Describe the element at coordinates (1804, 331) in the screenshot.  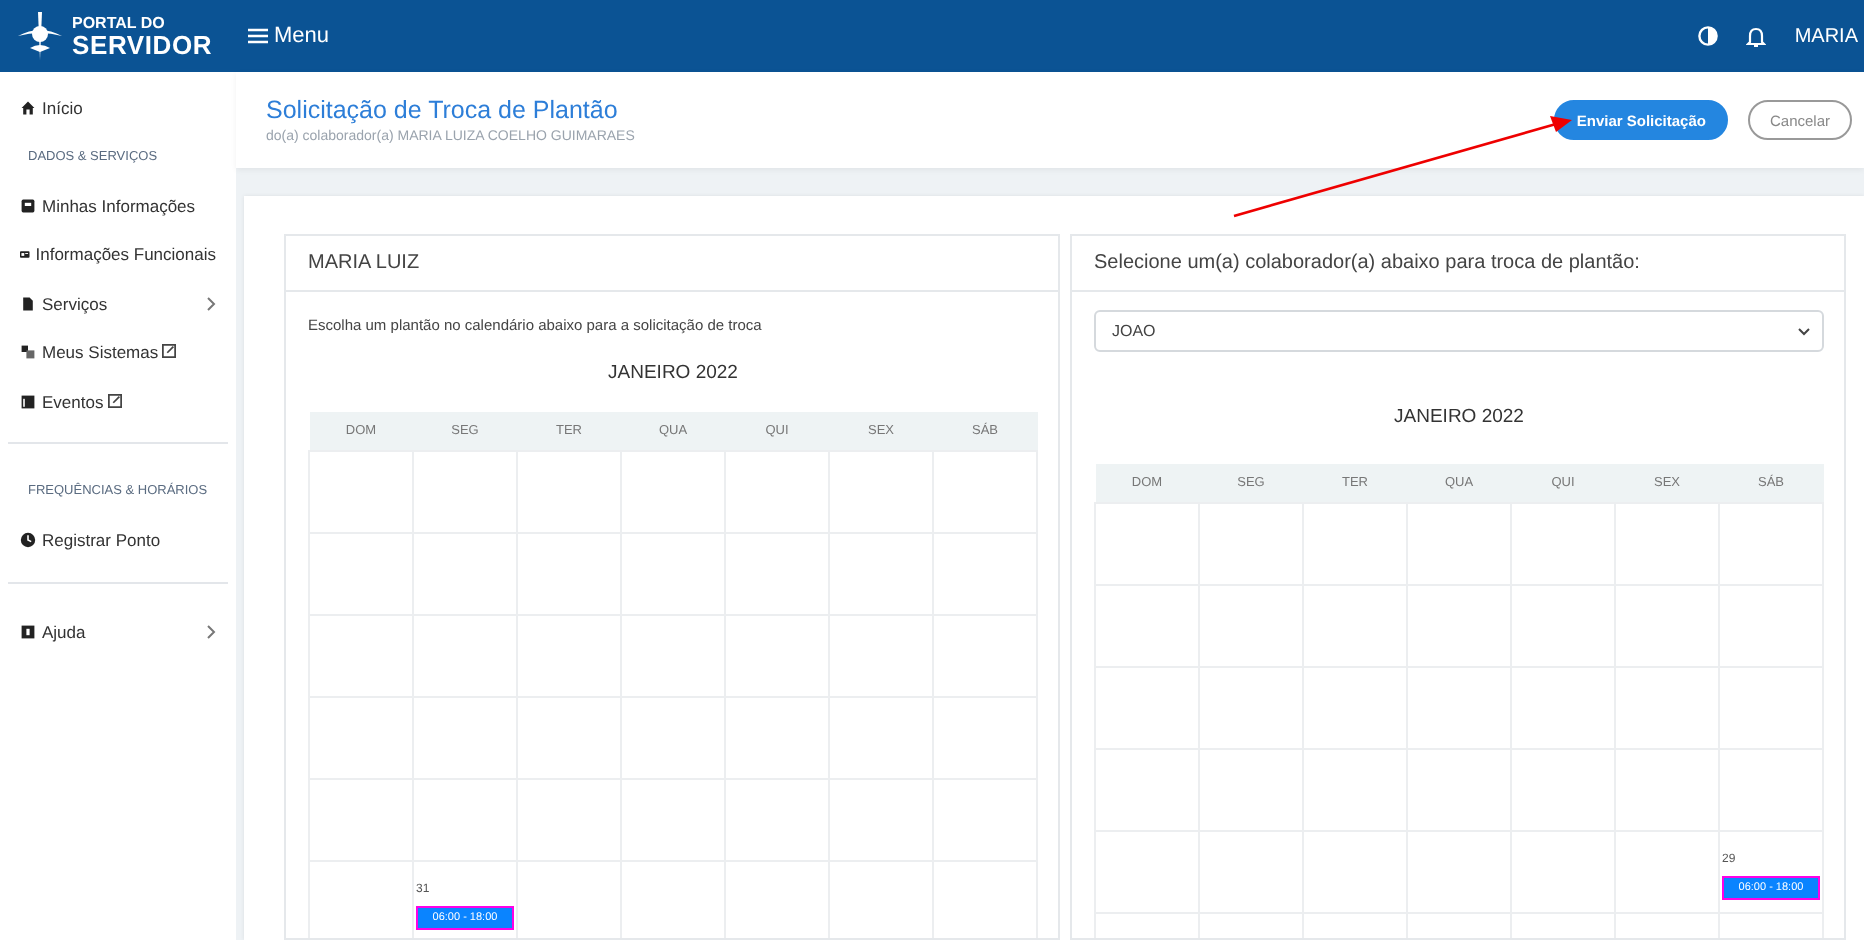
I see `chevron-down-icon` at that location.